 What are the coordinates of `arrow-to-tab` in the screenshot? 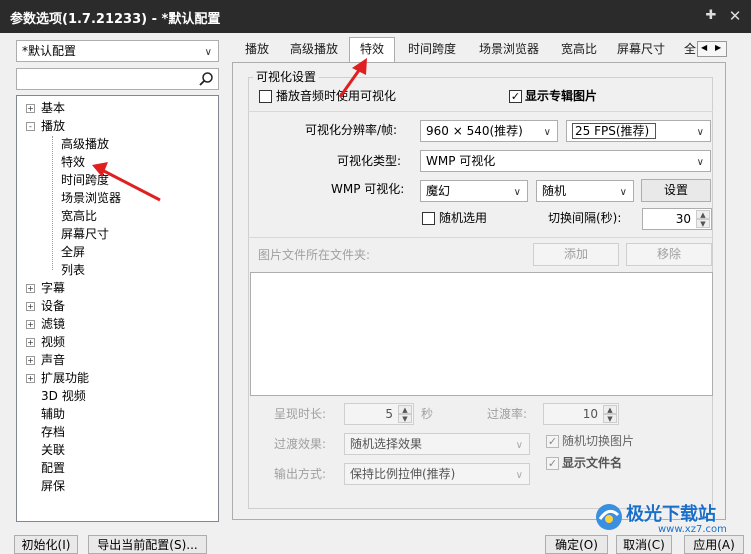 It's located at (352, 78).